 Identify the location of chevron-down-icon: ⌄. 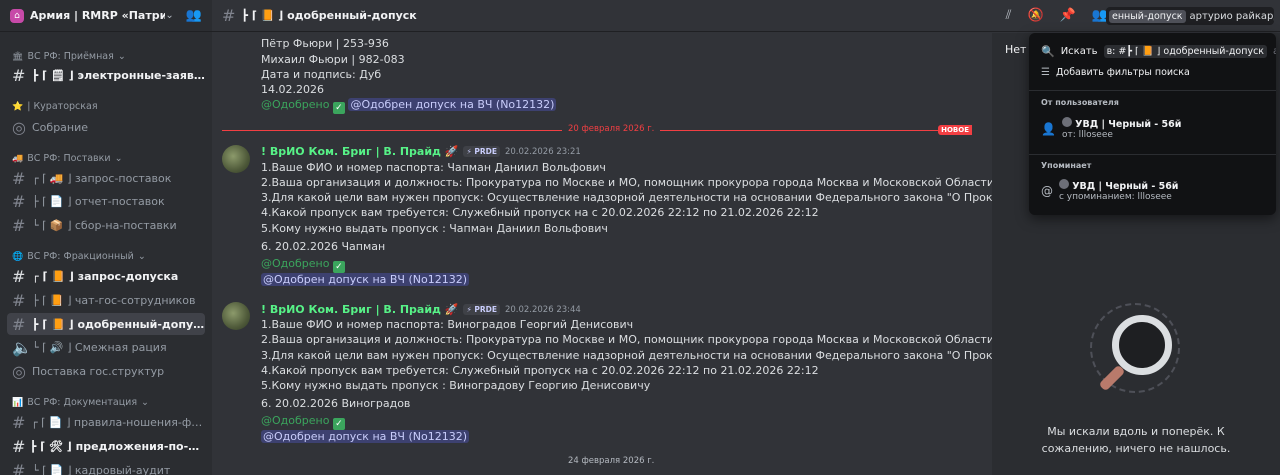
(169, 15).